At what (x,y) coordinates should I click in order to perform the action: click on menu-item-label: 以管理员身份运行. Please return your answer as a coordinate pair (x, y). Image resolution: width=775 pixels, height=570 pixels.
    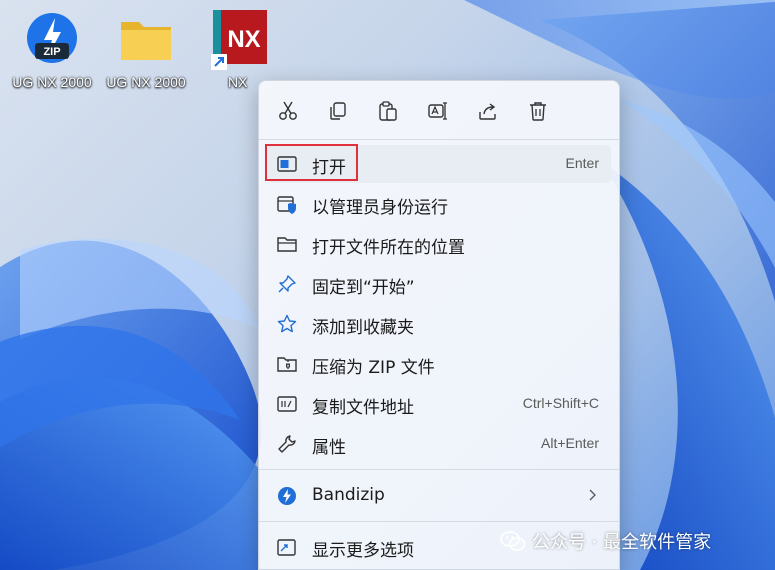
    Looking at the image, I should click on (380, 208).